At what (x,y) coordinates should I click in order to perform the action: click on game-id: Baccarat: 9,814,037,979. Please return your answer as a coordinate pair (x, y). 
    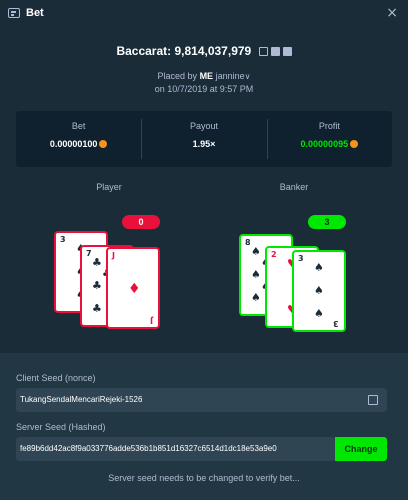
    Looking at the image, I should click on (184, 51).